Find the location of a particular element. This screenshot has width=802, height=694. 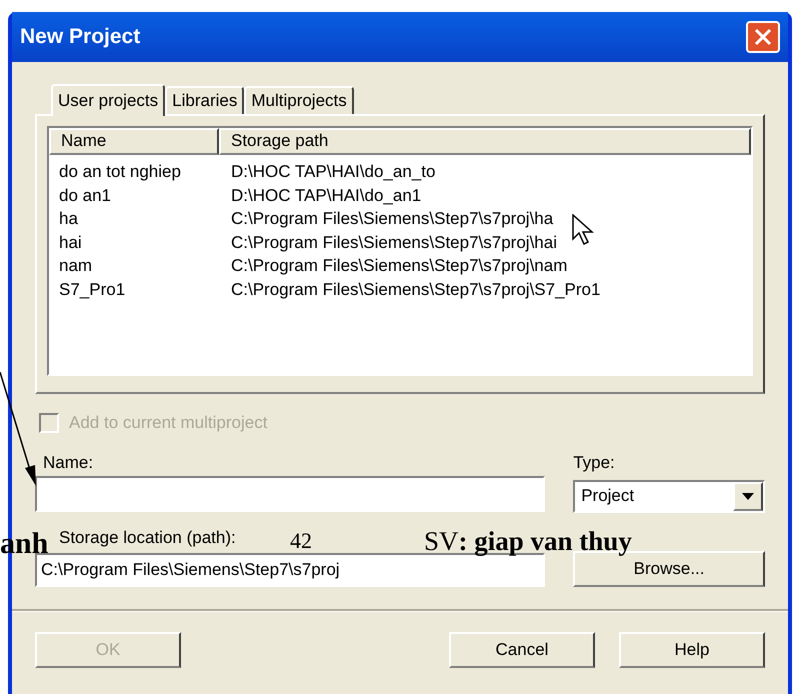

field-label: Name: is located at coordinates (68, 462).